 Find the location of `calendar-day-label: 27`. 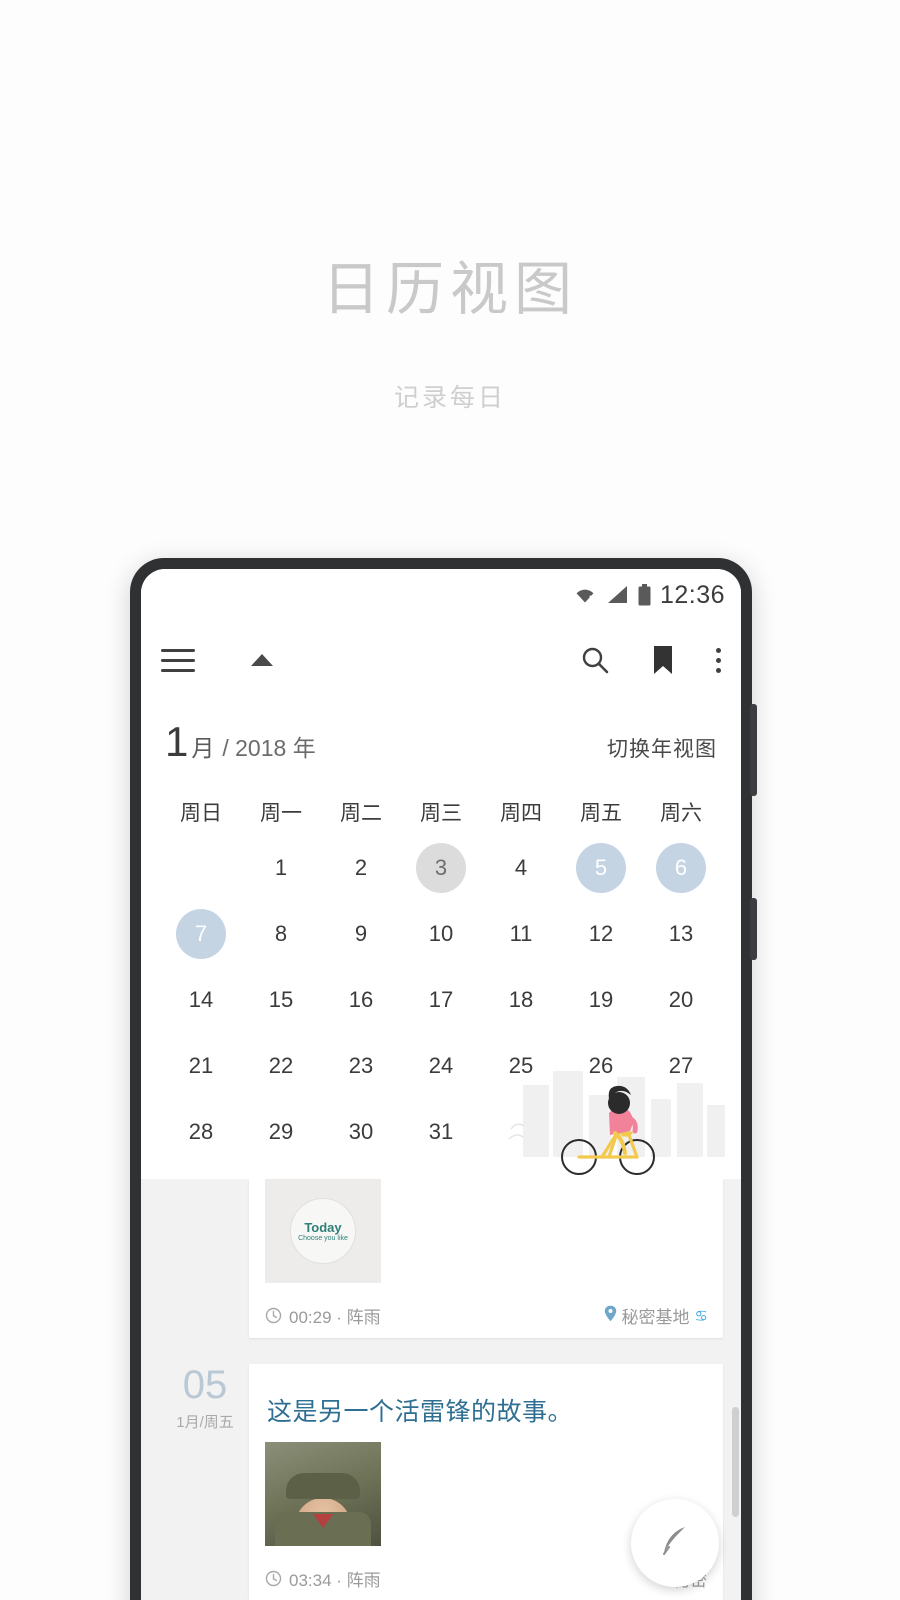

calendar-day-label: 27 is located at coordinates (681, 1065).